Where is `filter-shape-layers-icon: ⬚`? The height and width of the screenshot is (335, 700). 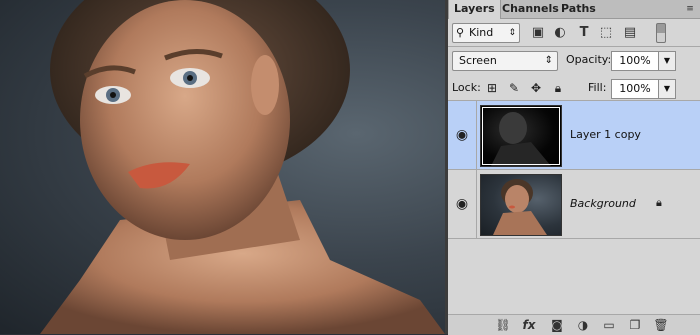 filter-shape-layers-icon: ⬚ is located at coordinates (606, 33).